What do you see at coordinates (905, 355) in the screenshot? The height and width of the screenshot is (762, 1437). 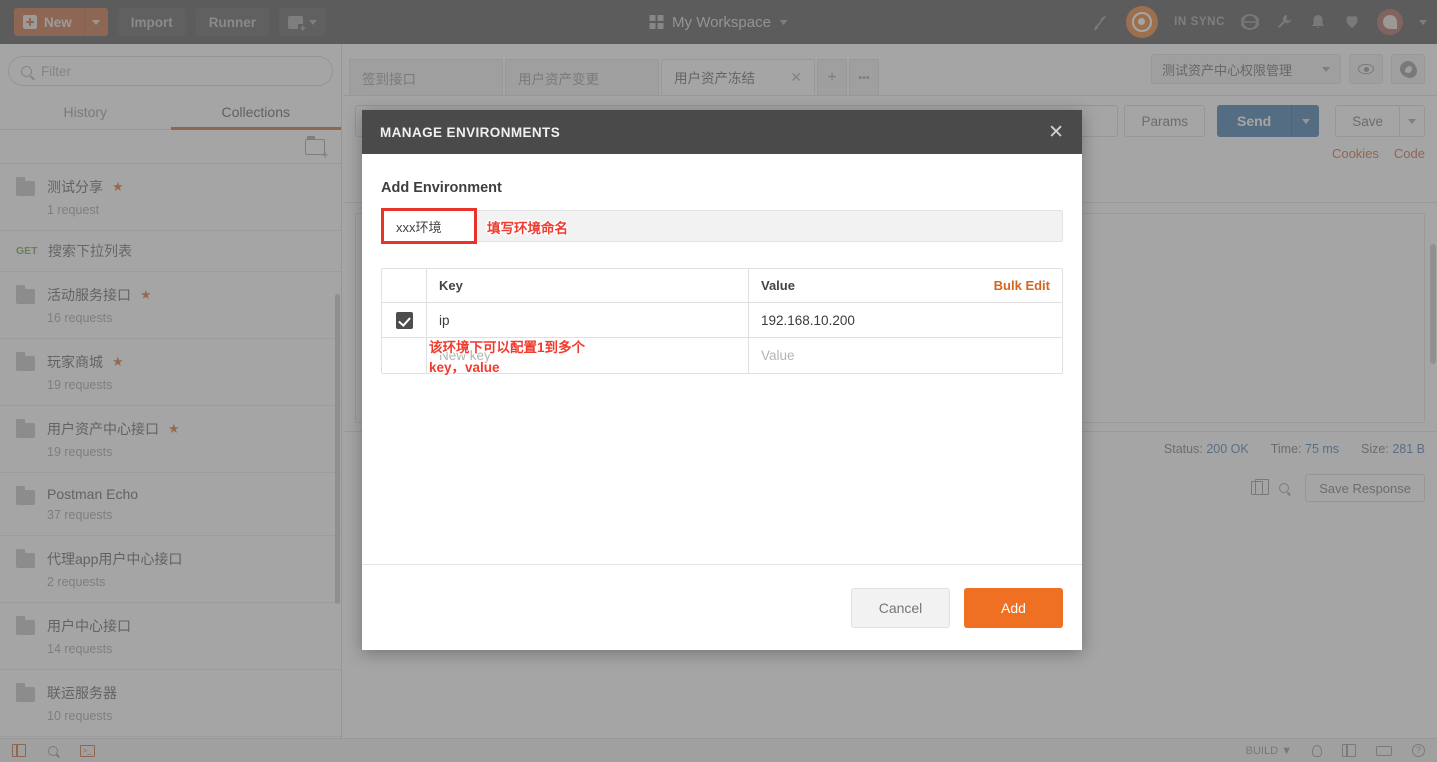 I see `row-value-cell-placeholder: Value` at bounding box center [905, 355].